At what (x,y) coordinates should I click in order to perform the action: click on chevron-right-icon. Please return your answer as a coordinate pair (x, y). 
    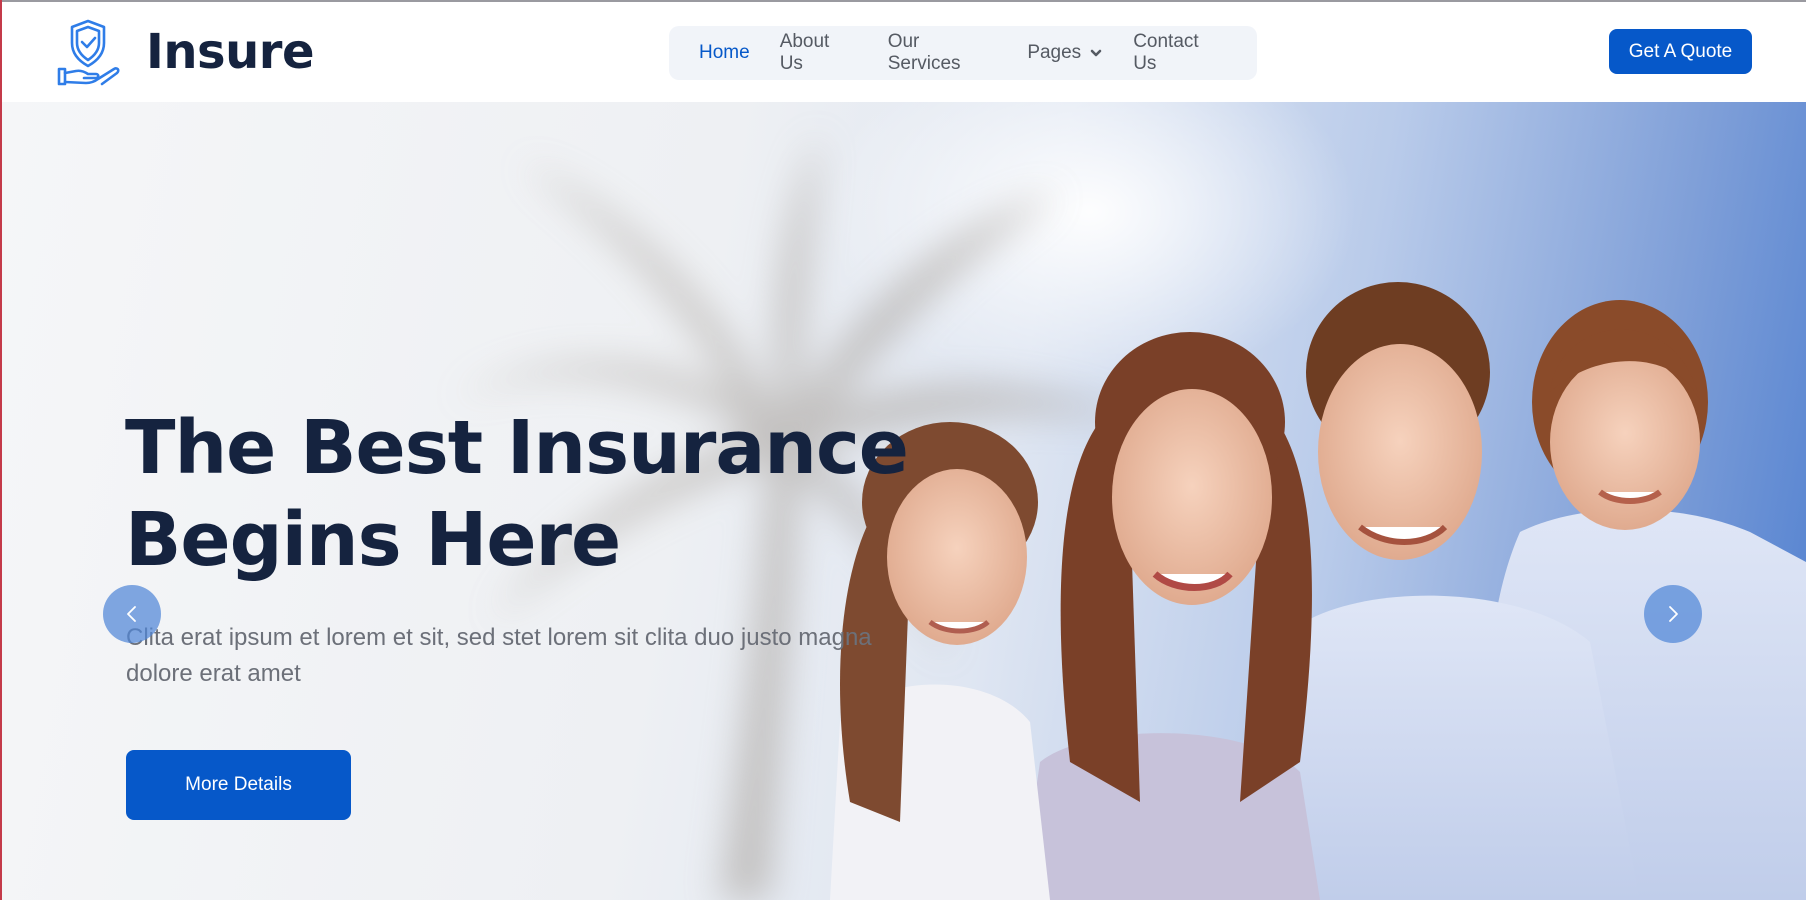
    Looking at the image, I should click on (1673, 614).